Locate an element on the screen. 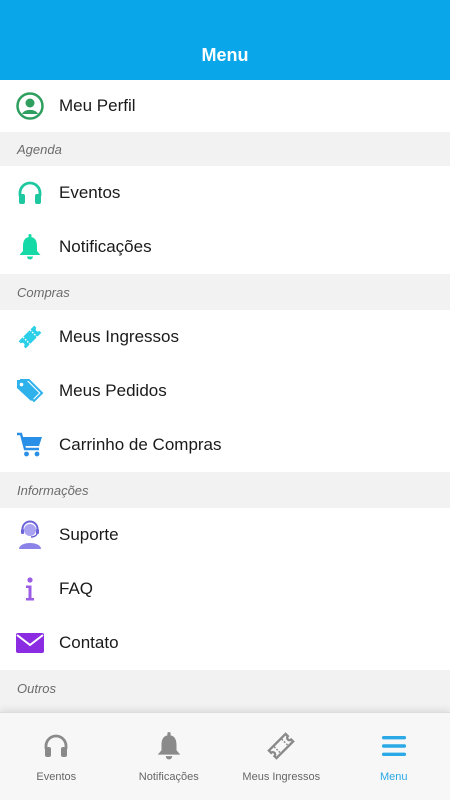 Image resolution: width=450 pixels, height=800 pixels. tab-label: Notificações is located at coordinates (168, 777).